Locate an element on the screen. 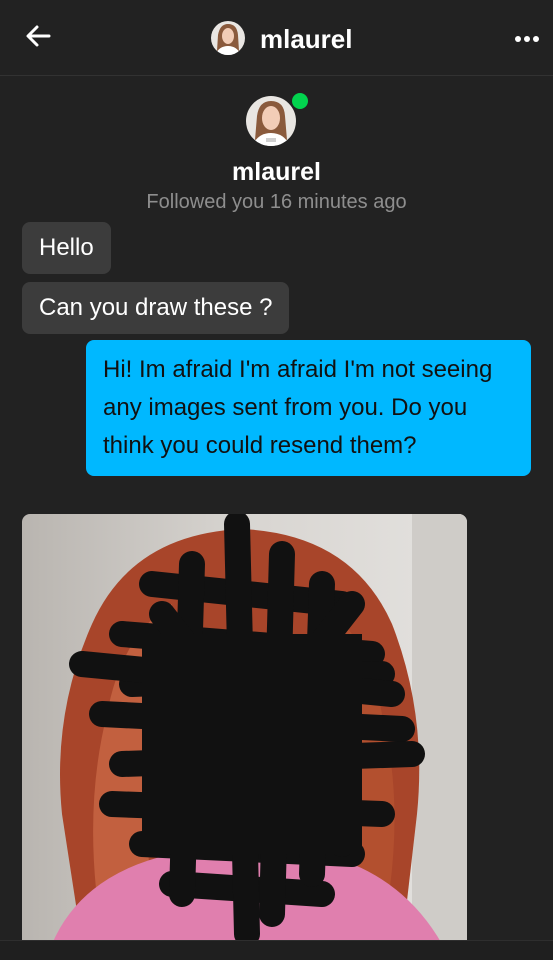  profile-avatar-container is located at coordinates (277, 120).